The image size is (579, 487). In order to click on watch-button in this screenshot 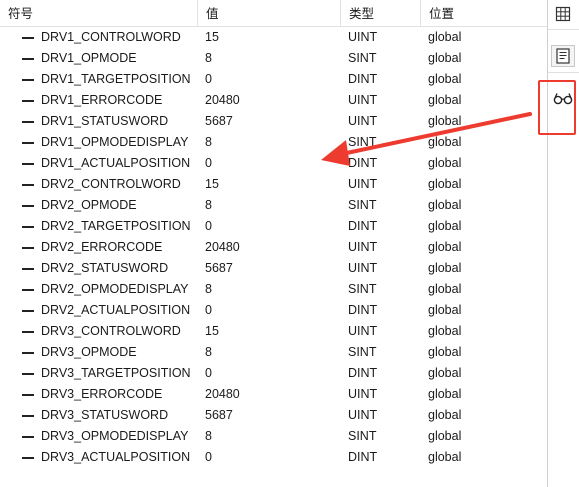, I will do `click(563, 98)`.